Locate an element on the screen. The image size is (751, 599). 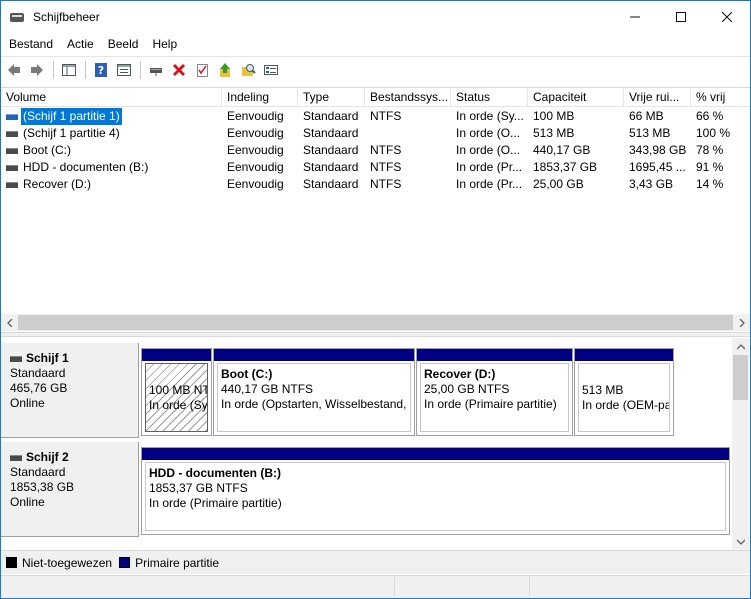
cell-pct-vrij: 100 % is located at coordinates (713, 133).